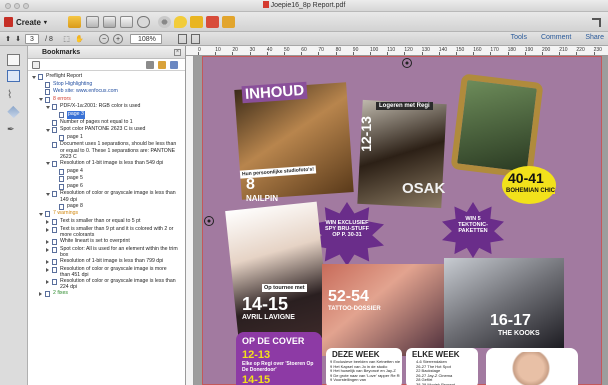 This screenshot has height=385, width=608. What do you see at coordinates (228, 22) in the screenshot?
I see `sign-icon` at bounding box center [228, 22].